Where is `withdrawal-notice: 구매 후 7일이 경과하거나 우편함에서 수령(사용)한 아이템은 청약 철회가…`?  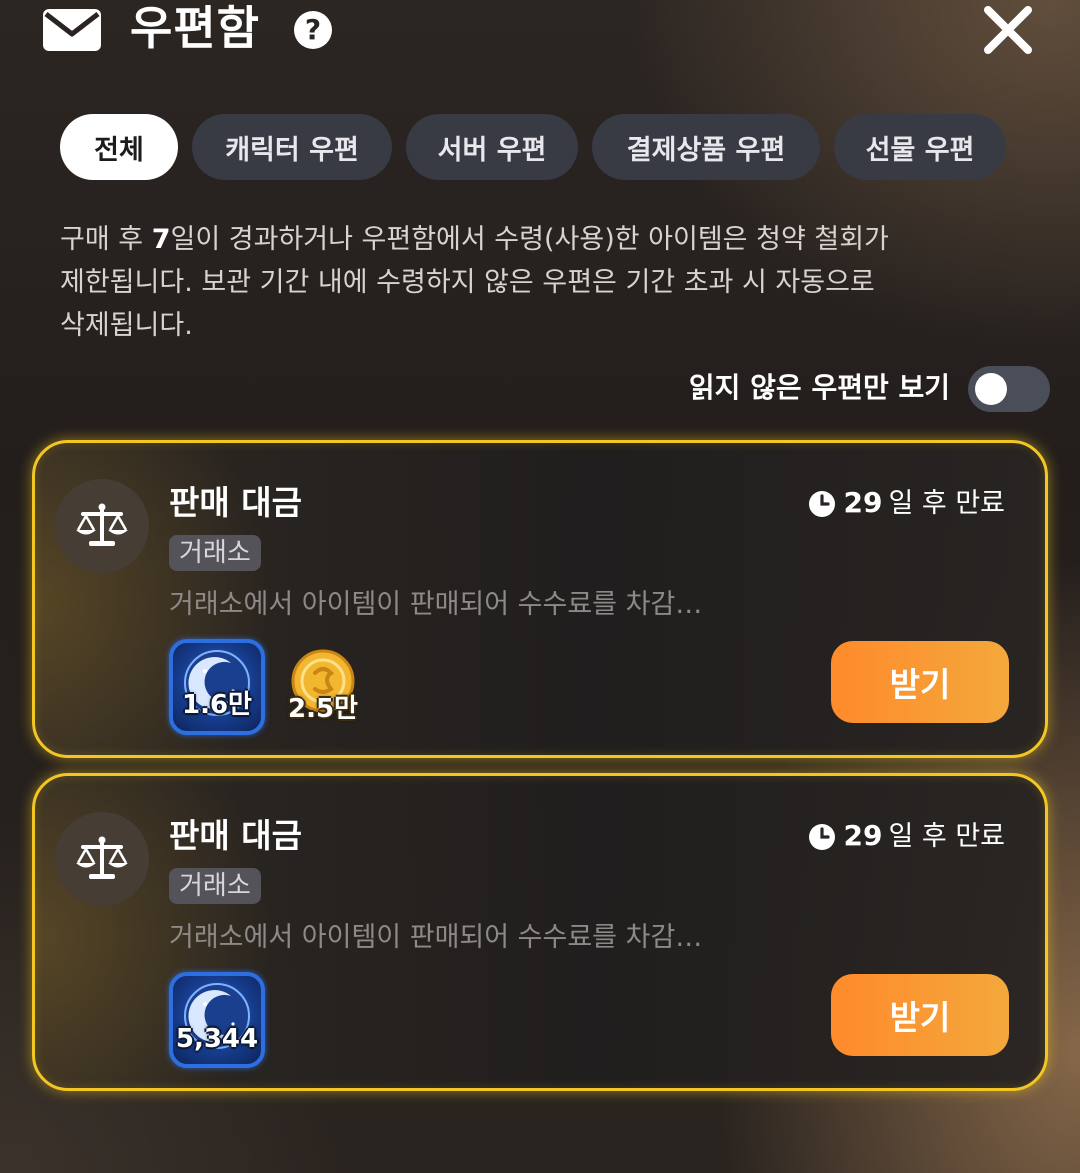 withdrawal-notice: 구매 후 7일이 경과하거나 우편함에서 수령(사용)한 아이템은 청약 철회가… is located at coordinates (540, 282).